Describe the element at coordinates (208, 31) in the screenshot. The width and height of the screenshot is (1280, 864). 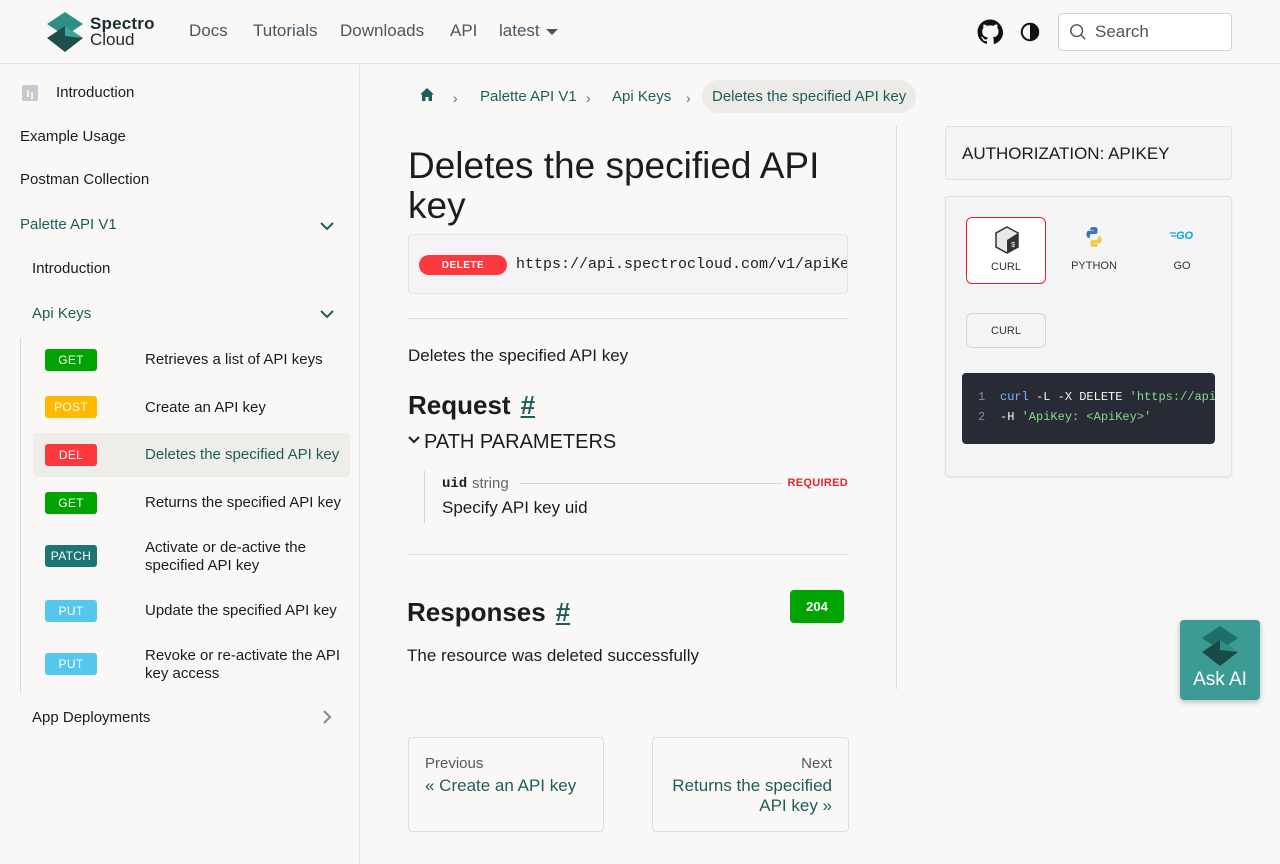
I see `nav-docs: Docs` at that location.